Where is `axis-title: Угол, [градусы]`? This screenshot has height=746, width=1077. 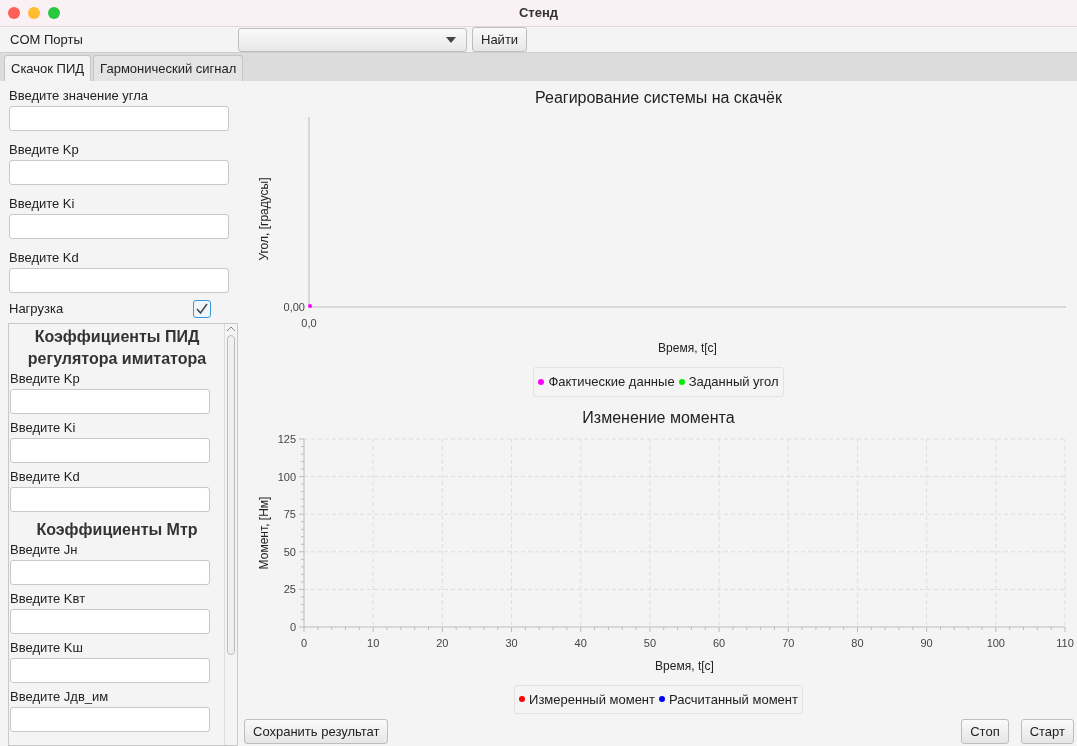
axis-title: Угол, [градусы] is located at coordinates (264, 219).